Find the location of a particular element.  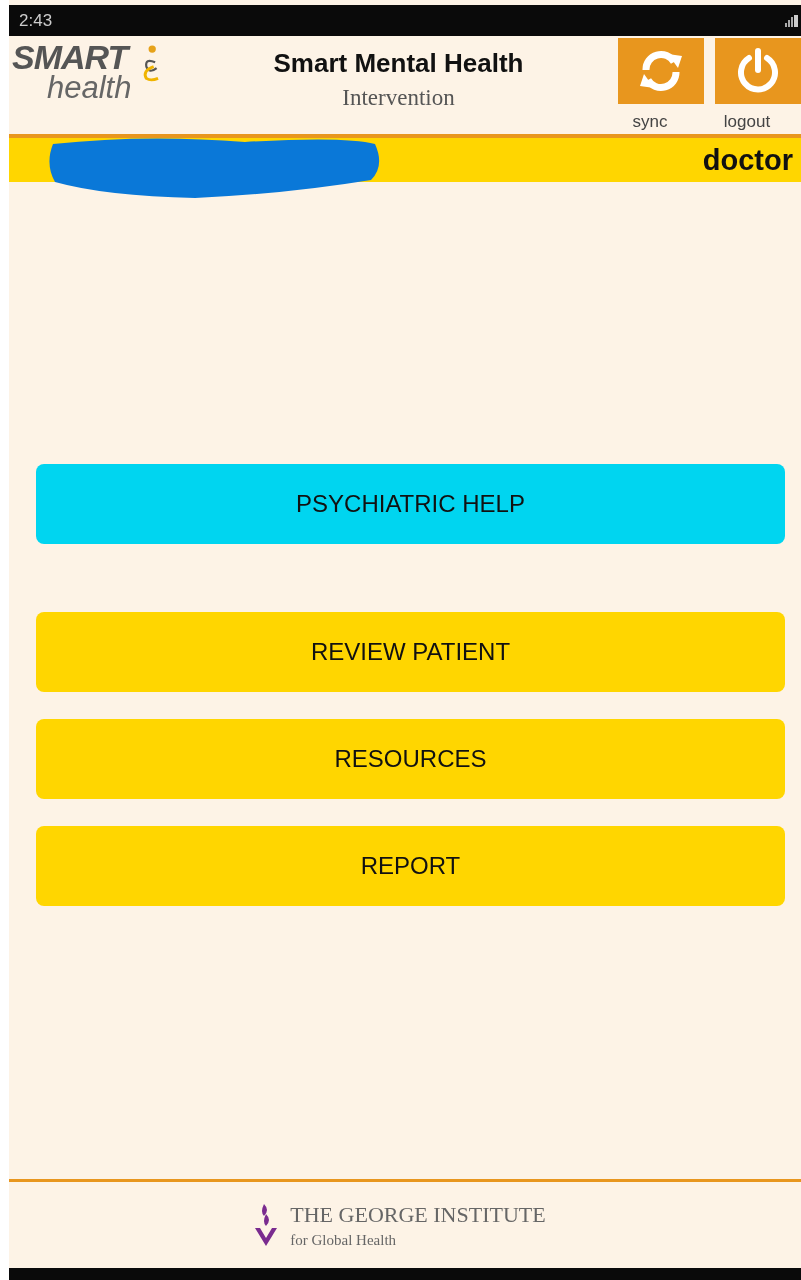

menu-button: REPORT is located at coordinates (410, 866).